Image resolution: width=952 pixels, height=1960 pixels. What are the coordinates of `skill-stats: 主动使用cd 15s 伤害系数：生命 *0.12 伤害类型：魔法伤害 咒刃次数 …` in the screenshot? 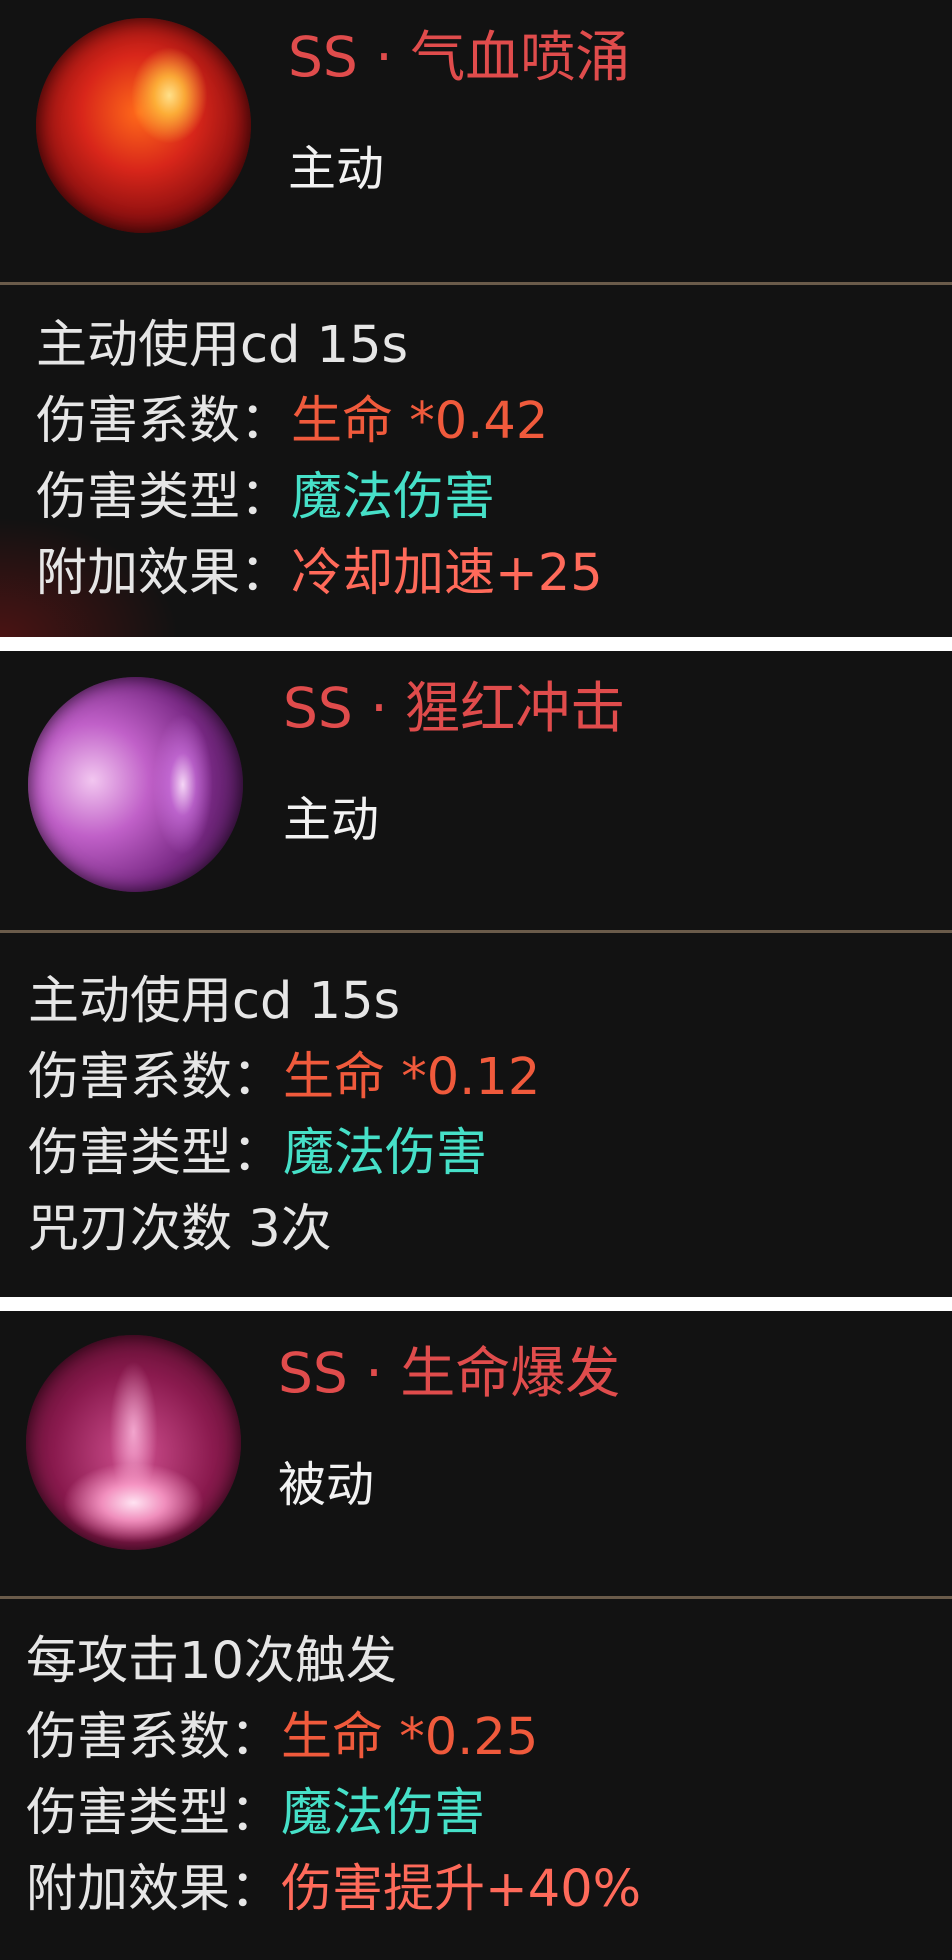 It's located at (284, 1116).